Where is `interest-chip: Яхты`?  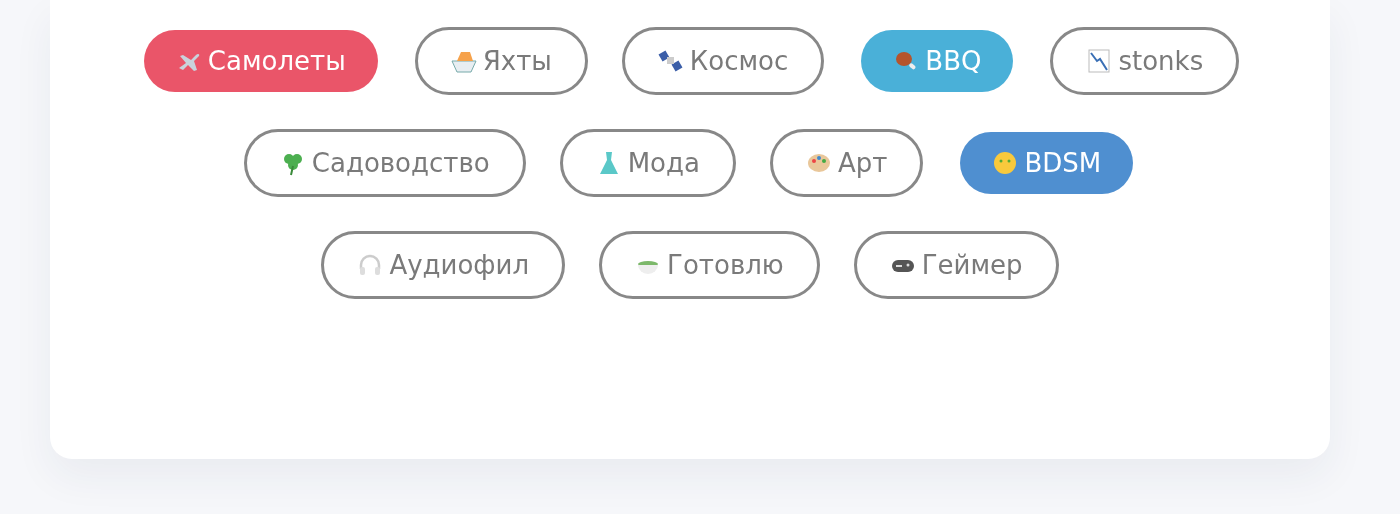 interest-chip: Яхты is located at coordinates (501, 61).